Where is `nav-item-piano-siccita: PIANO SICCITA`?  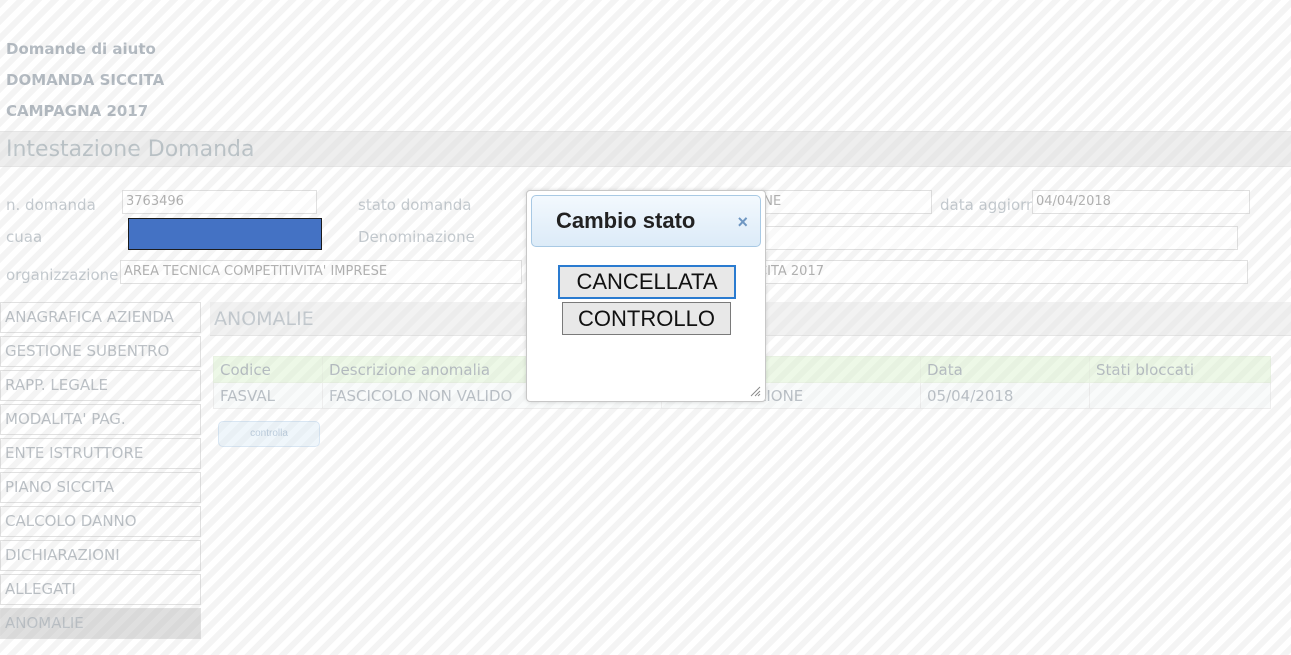 nav-item-piano-siccita: PIANO SICCITA is located at coordinates (100, 487).